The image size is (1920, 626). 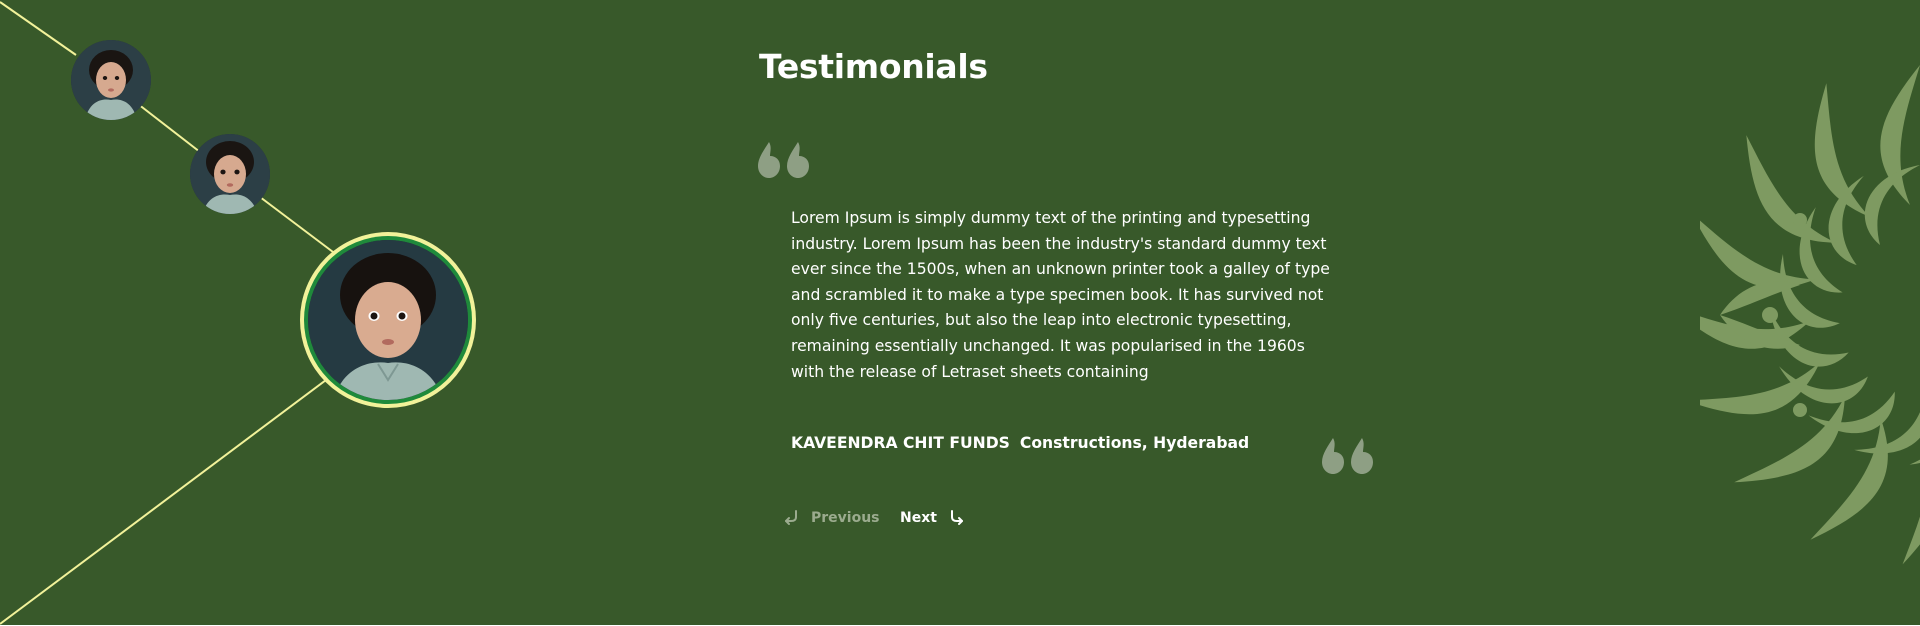 I want to click on arrow-return-right-icon, so click(x=956, y=517).